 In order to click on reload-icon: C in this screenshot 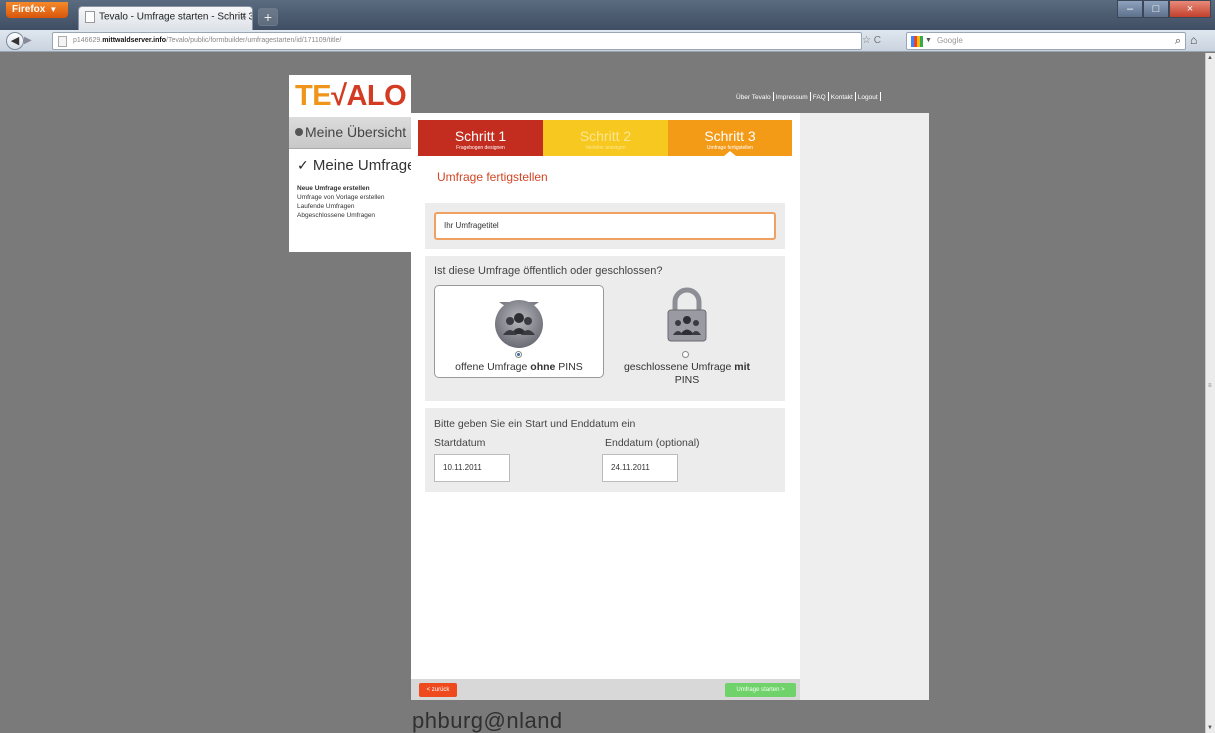, I will do `click(877, 40)`.